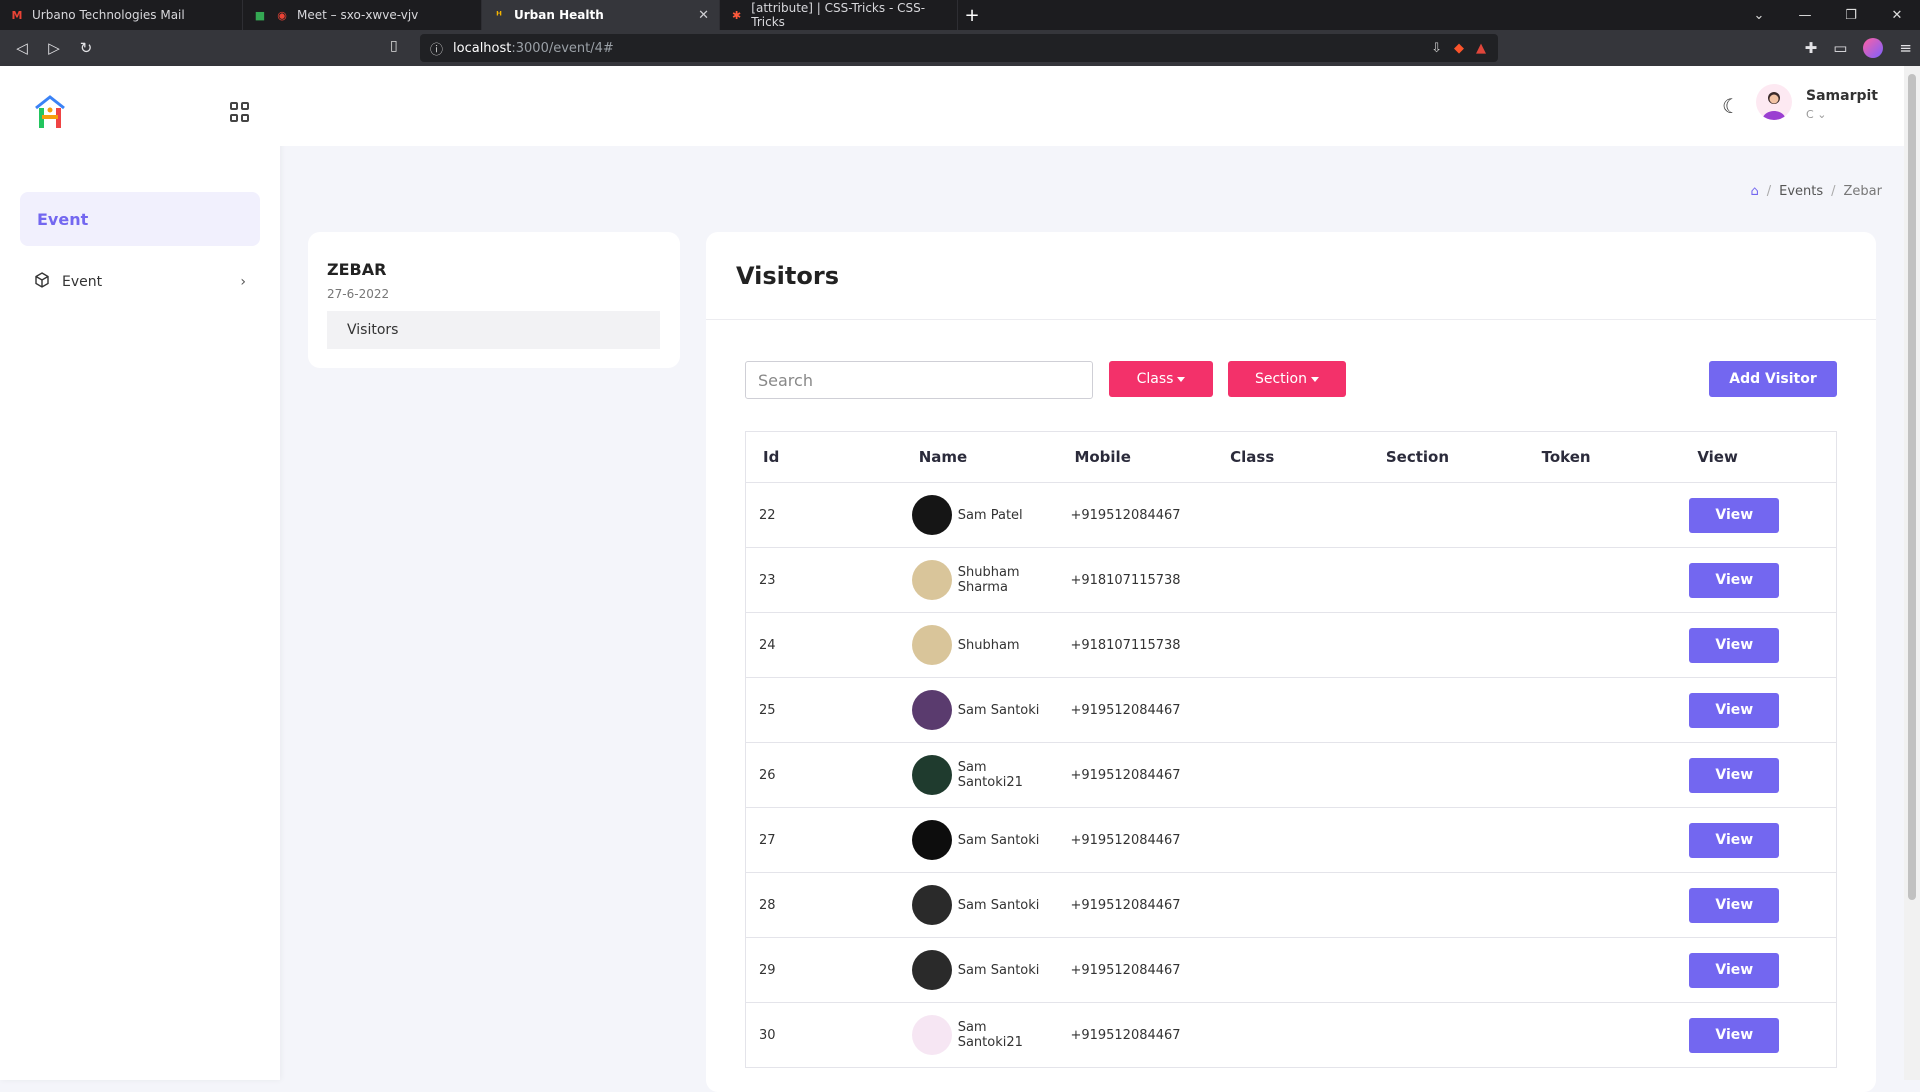 The image size is (1920, 1092). I want to click on class-filter-button: Class, so click(1161, 379).